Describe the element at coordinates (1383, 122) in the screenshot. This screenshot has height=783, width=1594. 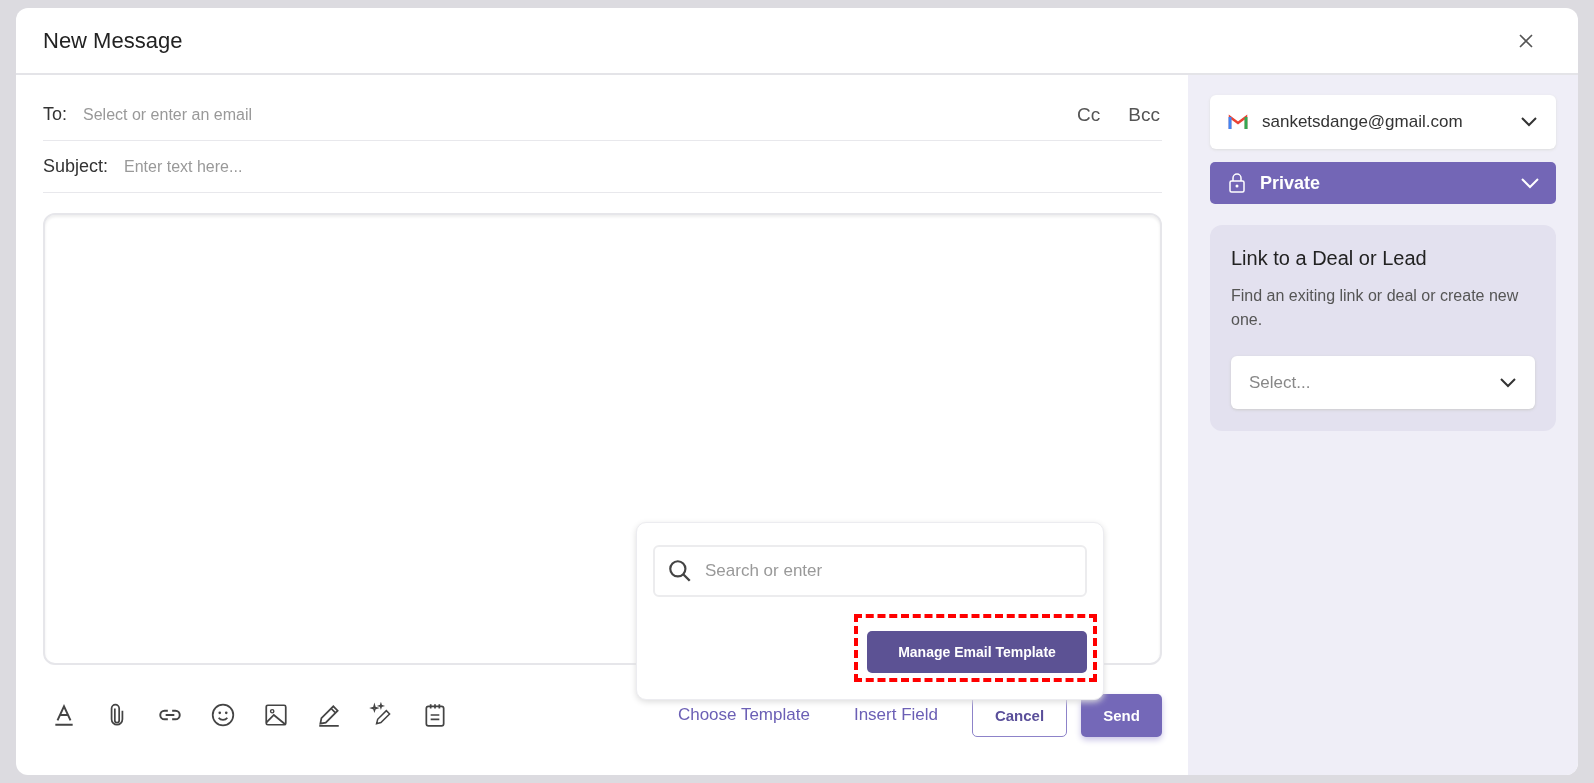
I see `sender-dropdown: sanketsdange@gmail.com` at that location.